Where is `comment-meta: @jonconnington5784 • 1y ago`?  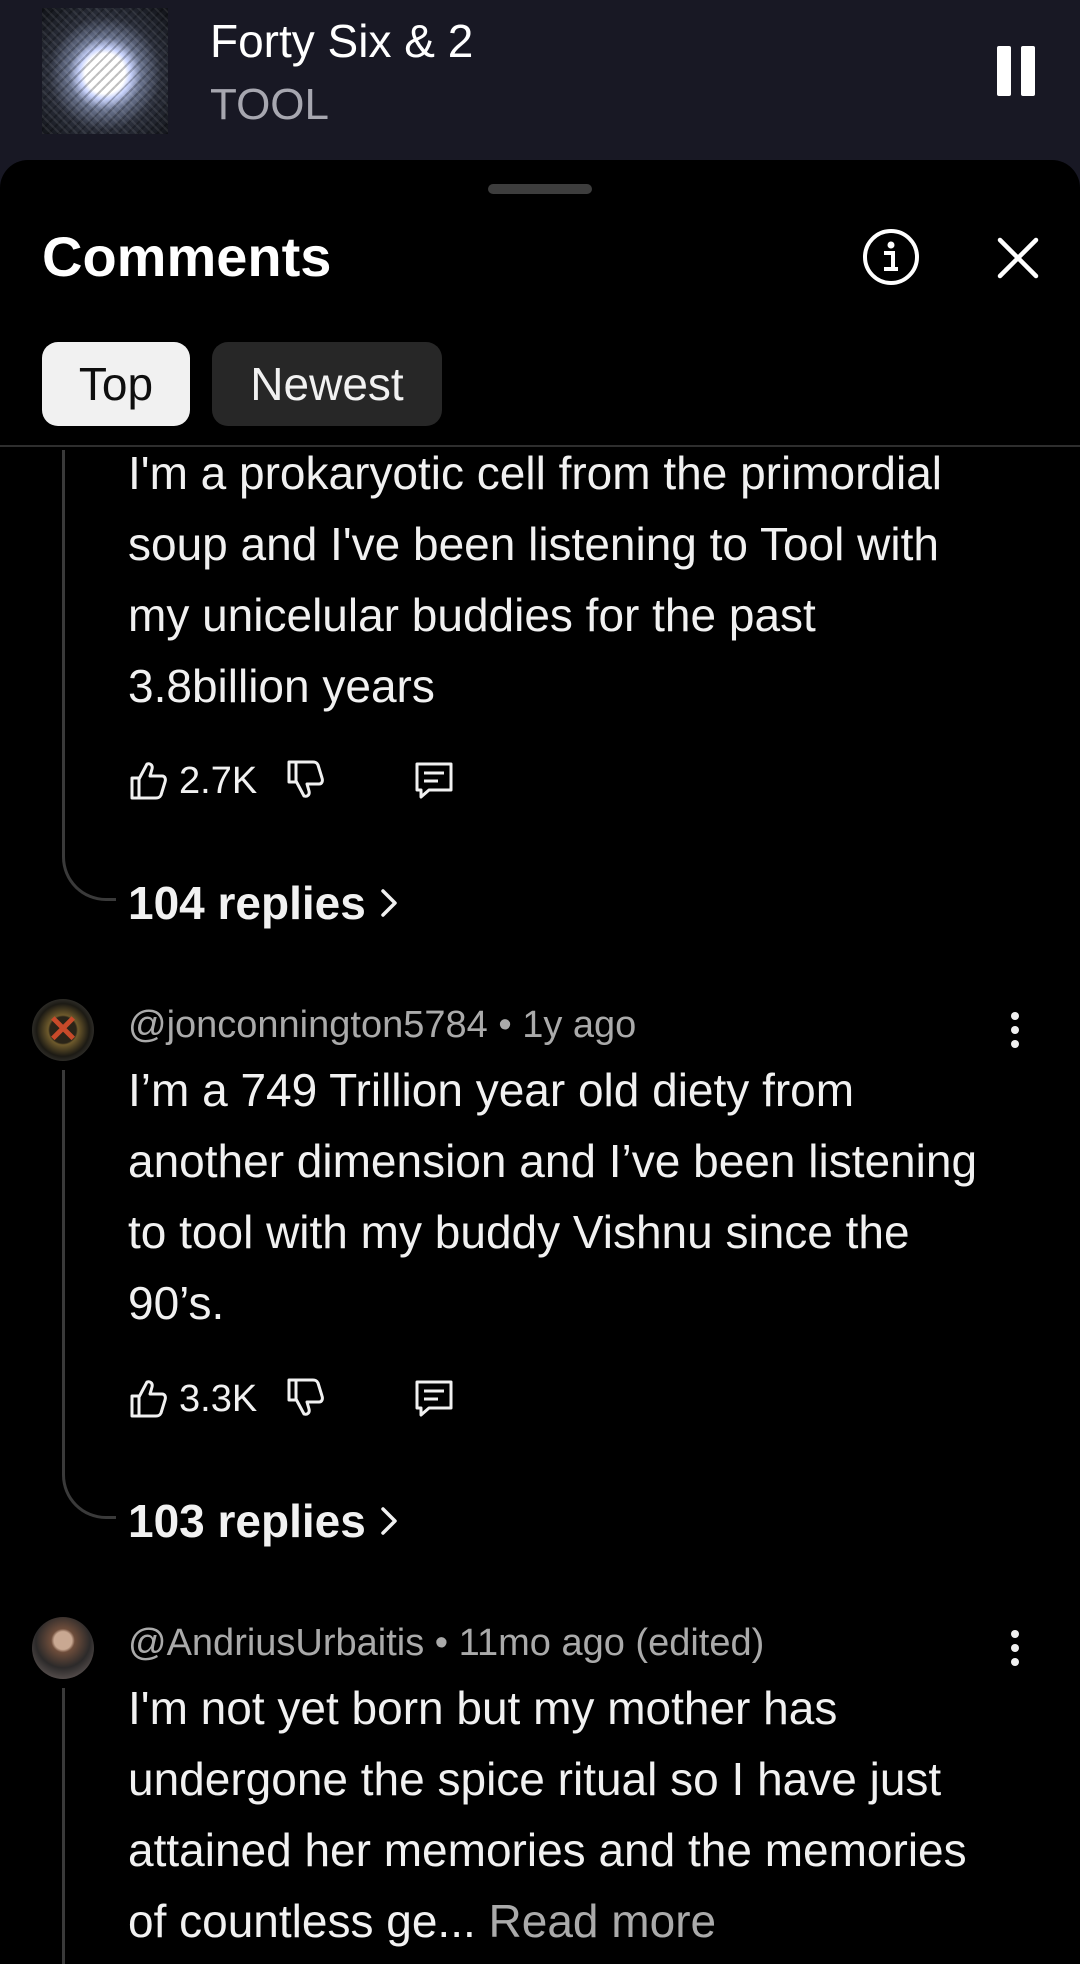 comment-meta: @jonconnington5784 • 1y ago is located at coordinates (382, 1025).